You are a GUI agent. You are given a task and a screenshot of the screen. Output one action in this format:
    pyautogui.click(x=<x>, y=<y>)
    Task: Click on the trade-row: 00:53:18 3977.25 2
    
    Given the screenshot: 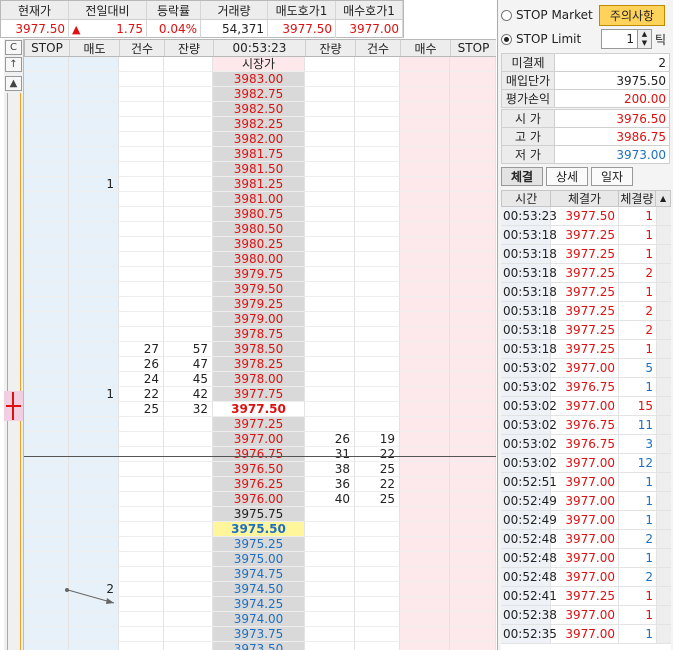 What is the action you would take?
    pyautogui.click(x=586, y=273)
    